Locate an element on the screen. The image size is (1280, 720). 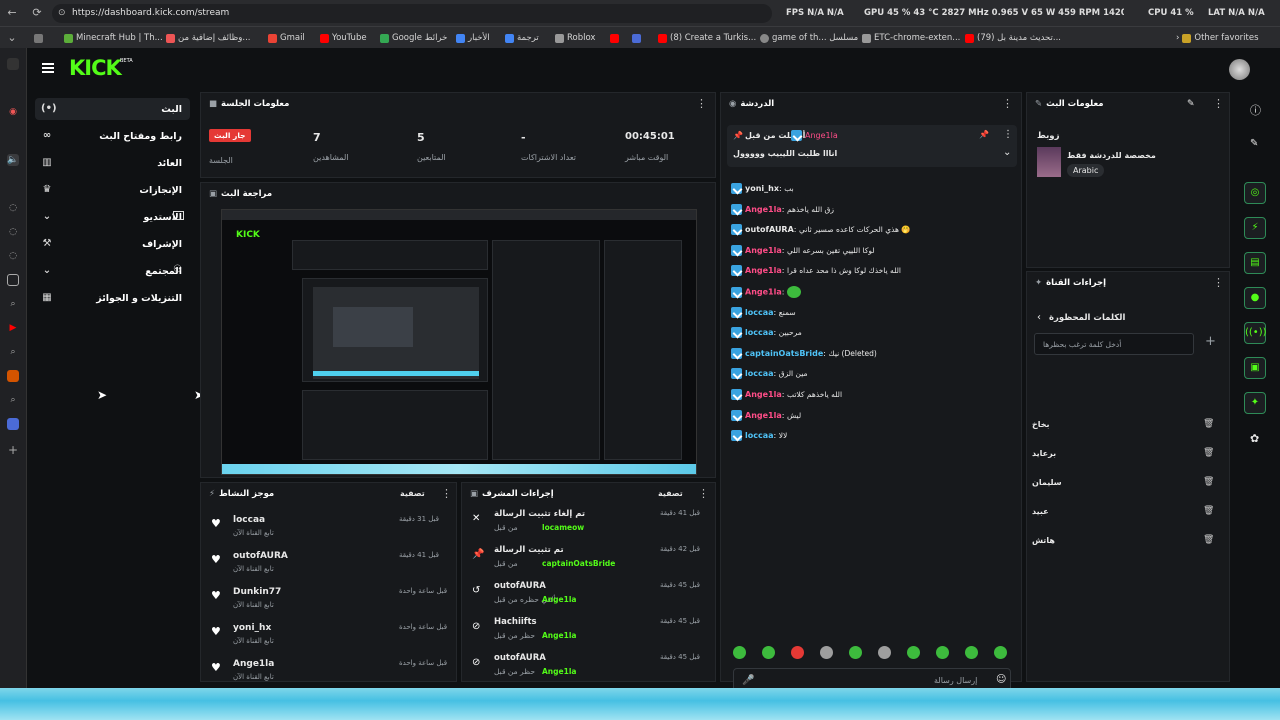
nav-item-moderation: ⚒ الإشراف is located at coordinates (112, 244).